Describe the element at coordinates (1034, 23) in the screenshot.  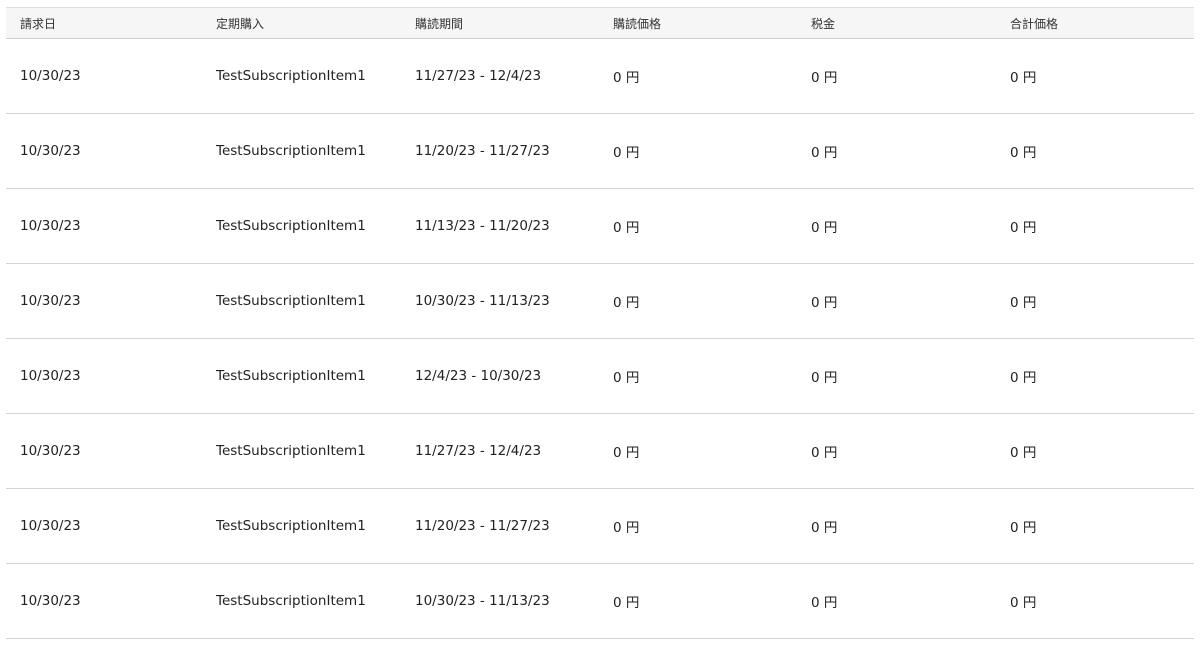
I see `column-header-total-price: 合計価格` at that location.